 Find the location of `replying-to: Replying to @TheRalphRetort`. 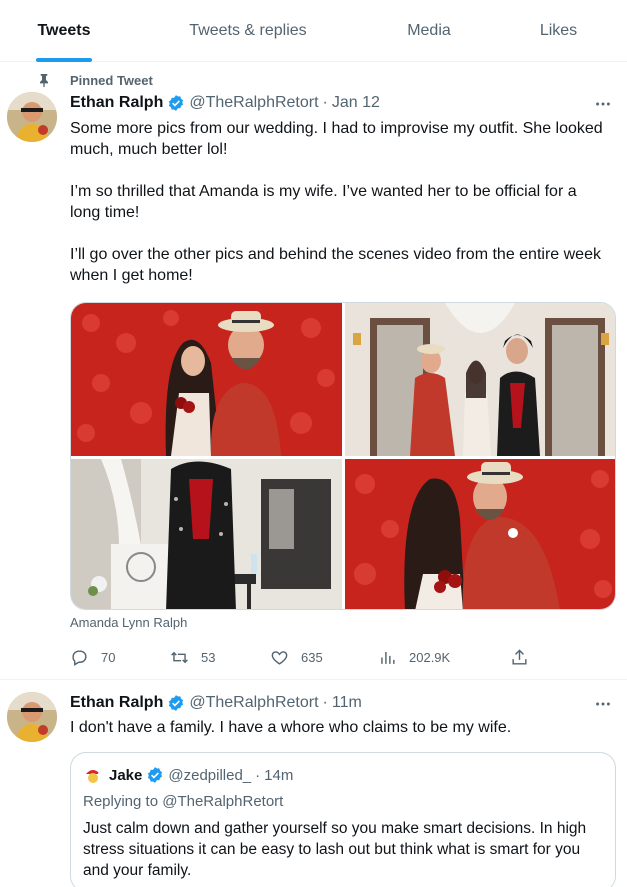

replying-to: Replying to @TheRalphRetort is located at coordinates (183, 801).